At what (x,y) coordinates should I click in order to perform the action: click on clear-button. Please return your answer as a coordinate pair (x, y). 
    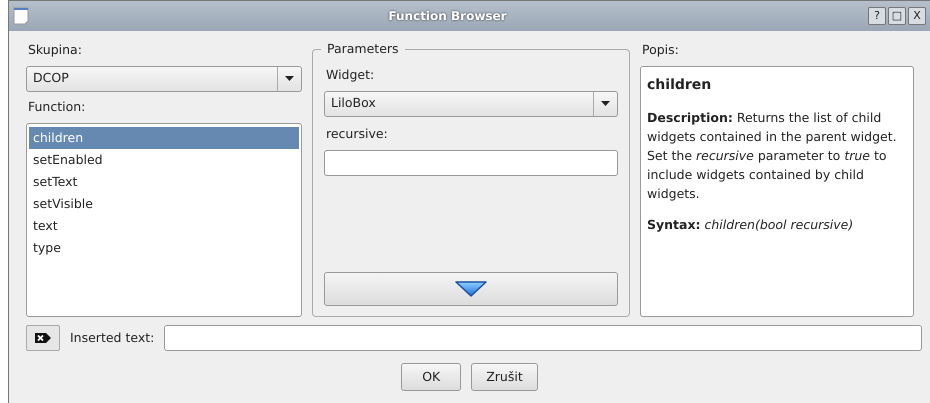
    Looking at the image, I should click on (43, 338).